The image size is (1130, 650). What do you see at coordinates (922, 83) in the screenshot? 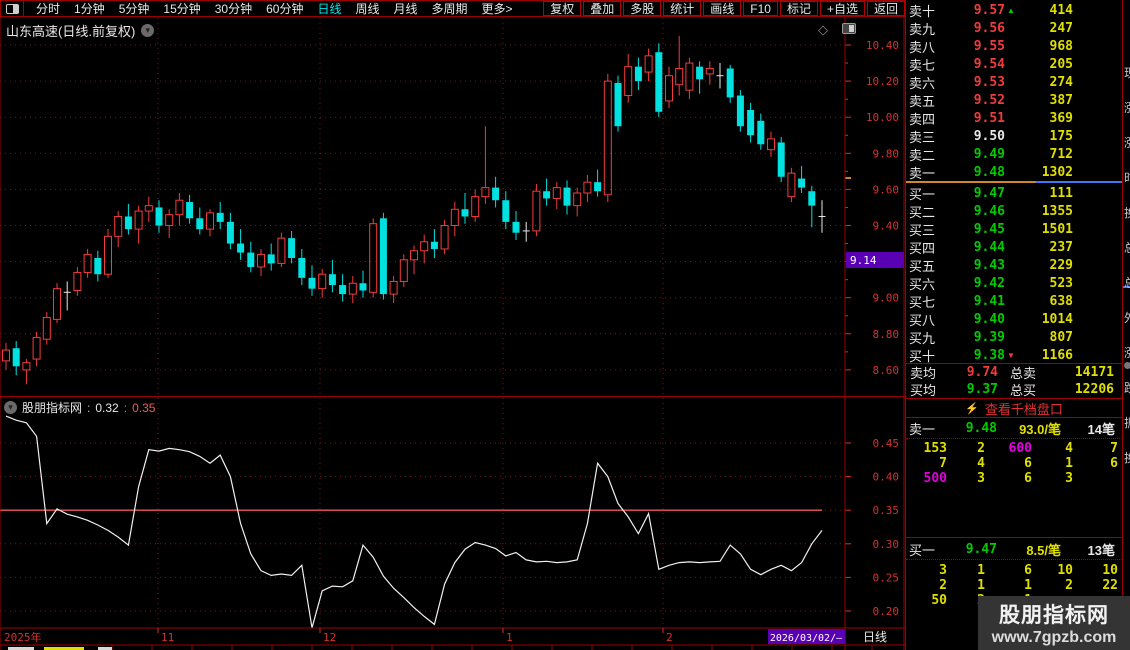
I see `level-label: 卖六` at bounding box center [922, 83].